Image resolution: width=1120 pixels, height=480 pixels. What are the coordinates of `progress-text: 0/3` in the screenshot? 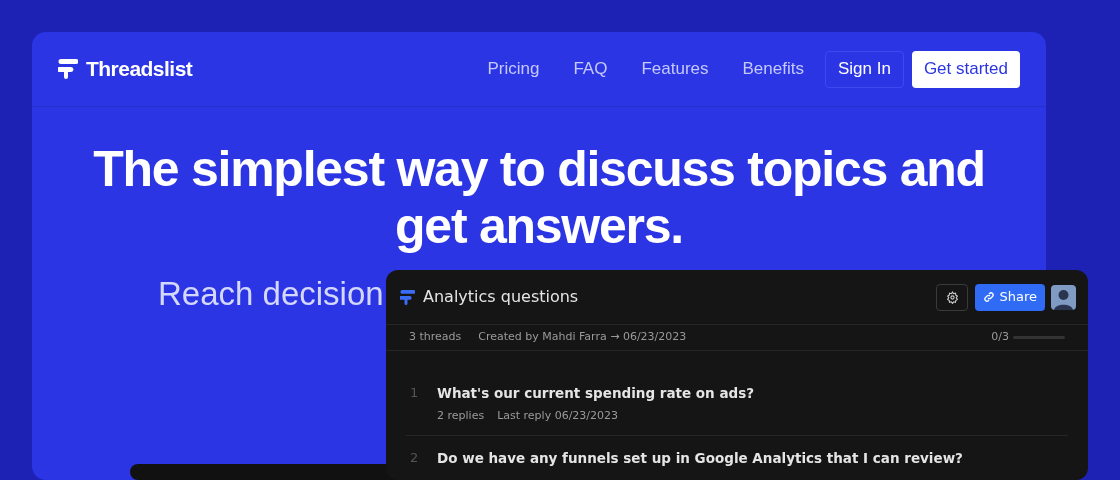 It's located at (1000, 337).